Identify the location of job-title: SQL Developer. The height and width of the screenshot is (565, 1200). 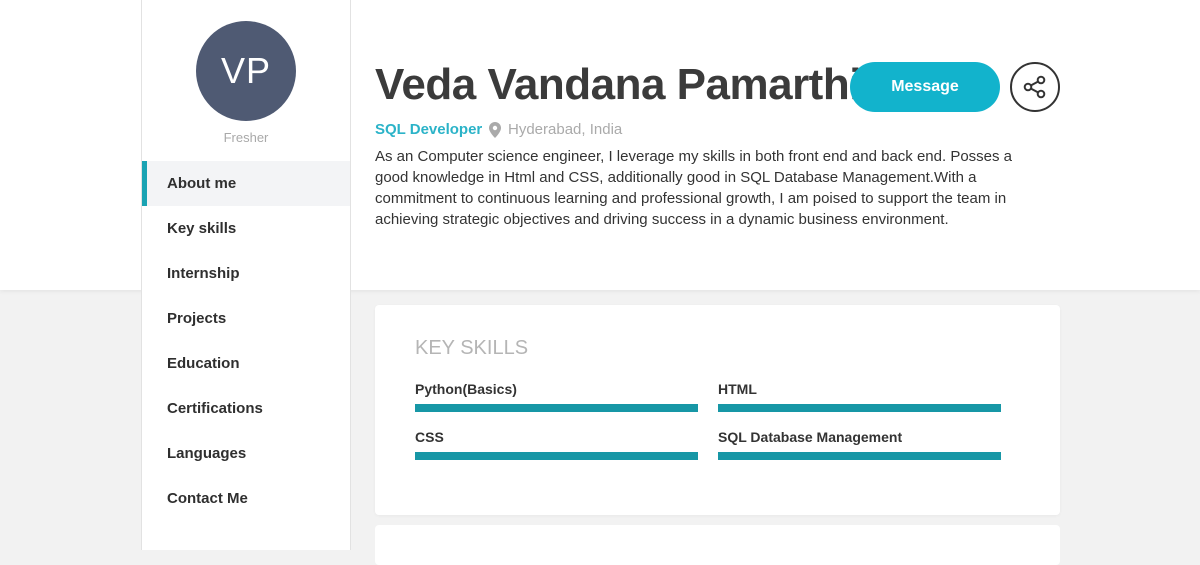
(429, 129).